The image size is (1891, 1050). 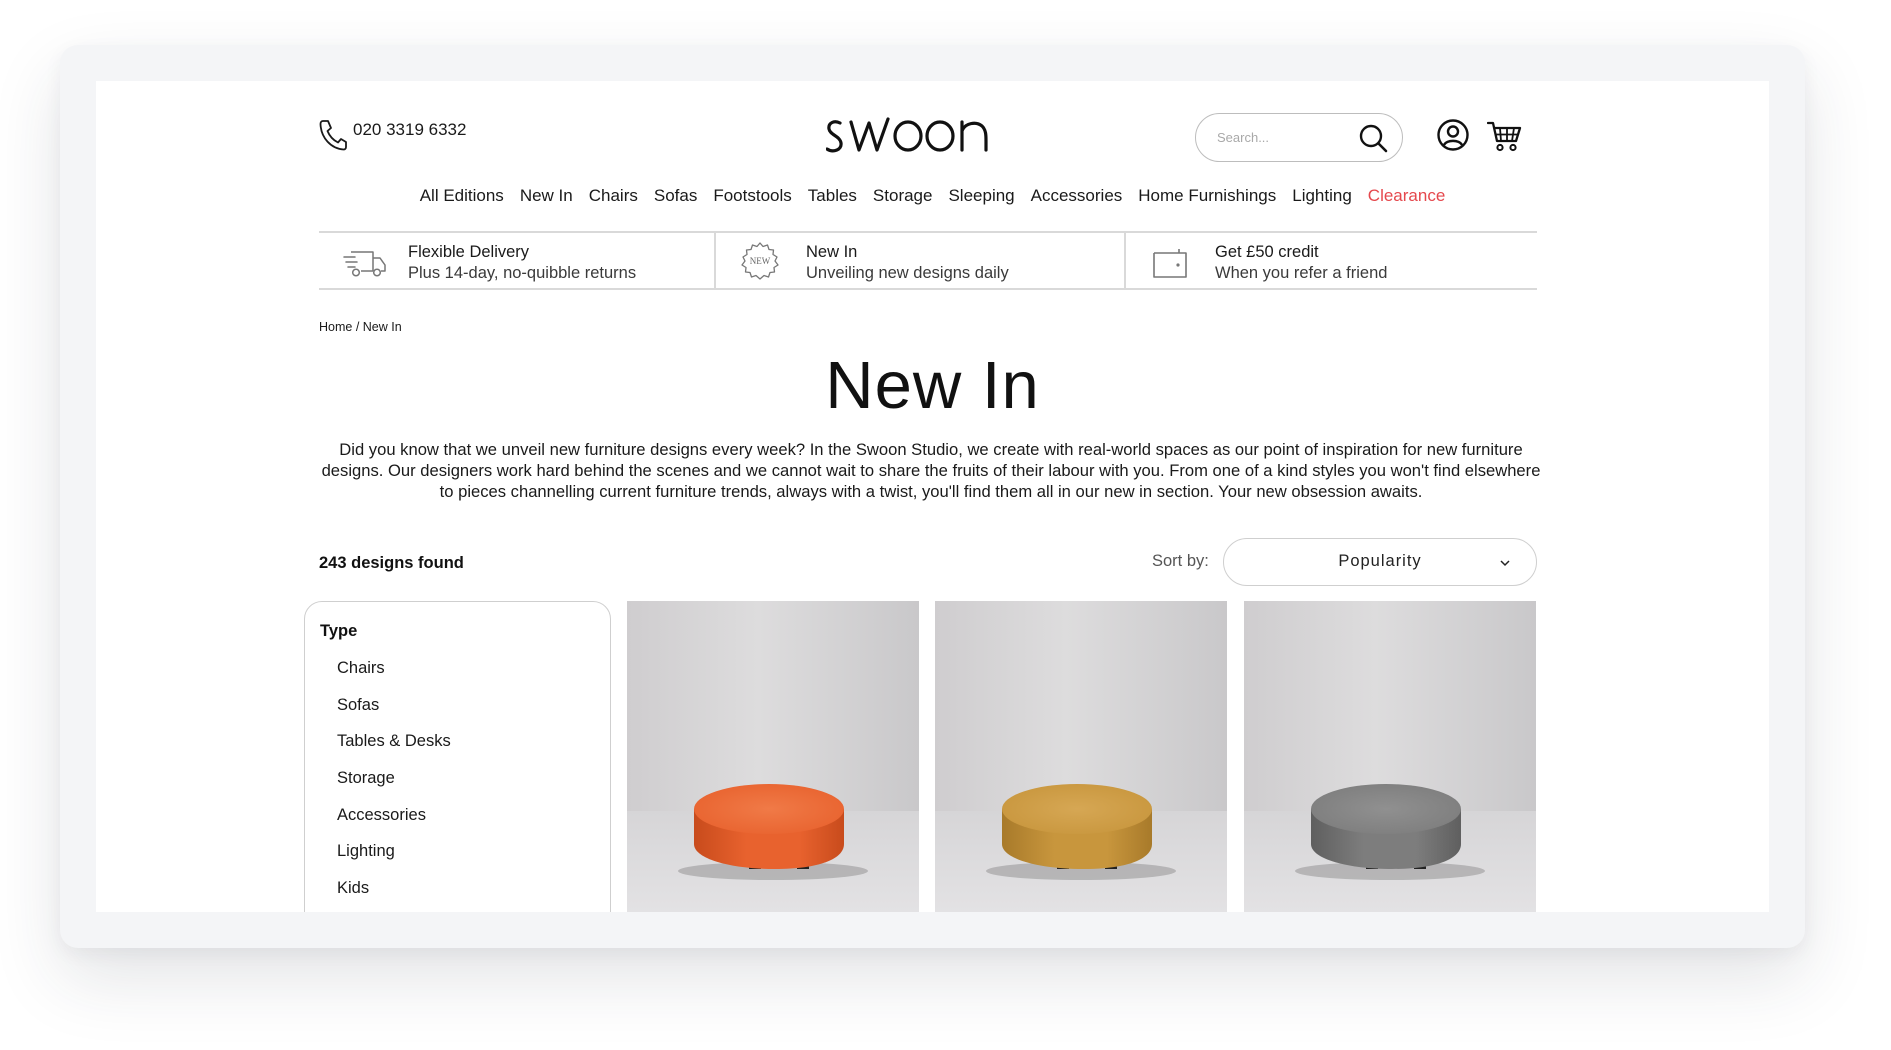 What do you see at coordinates (394, 714) in the screenshot?
I see `filter-item-sofas: Sofas` at bounding box center [394, 714].